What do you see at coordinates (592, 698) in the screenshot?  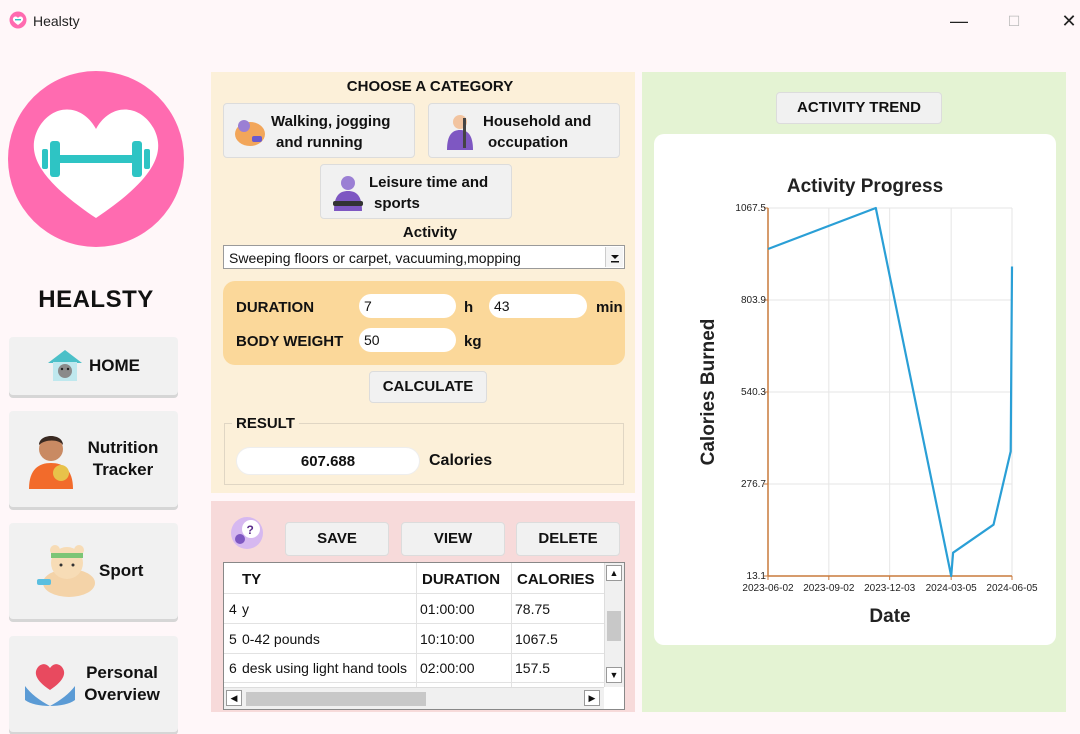 I see `scroll-right-icon: ▶` at bounding box center [592, 698].